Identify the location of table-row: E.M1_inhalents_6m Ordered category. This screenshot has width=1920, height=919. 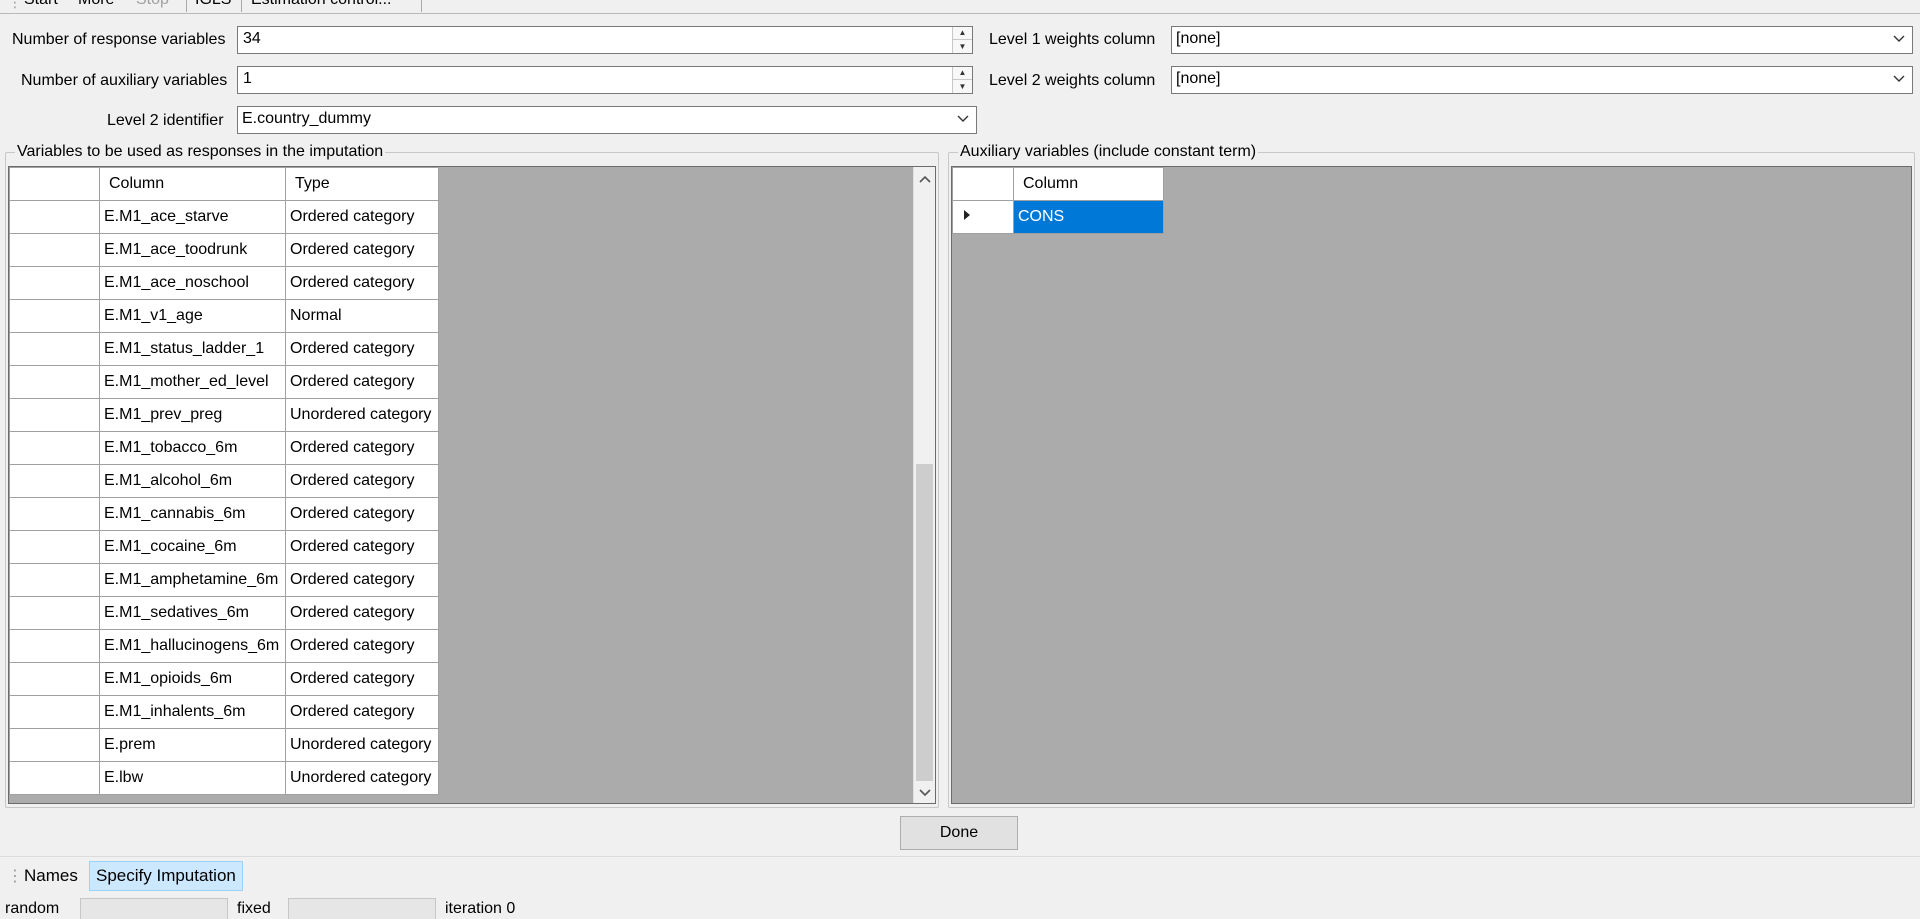
(224, 712).